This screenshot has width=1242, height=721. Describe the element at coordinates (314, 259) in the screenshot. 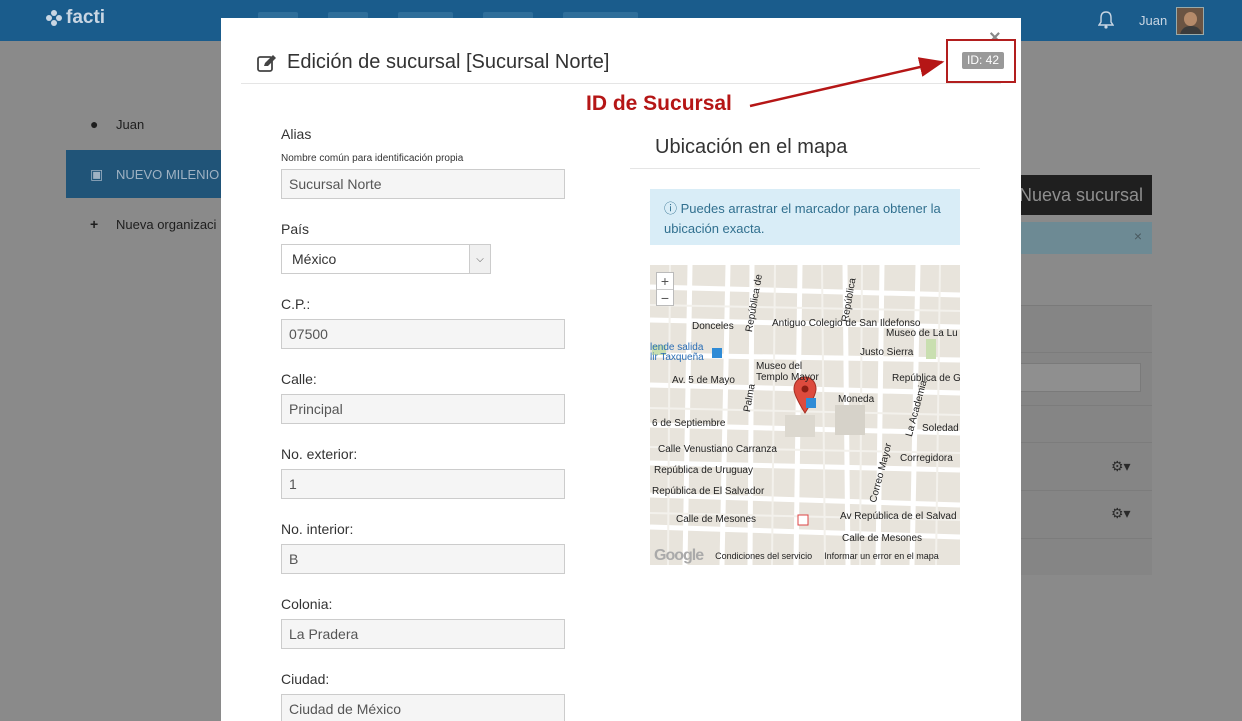

I see `country-select-value: México` at that location.